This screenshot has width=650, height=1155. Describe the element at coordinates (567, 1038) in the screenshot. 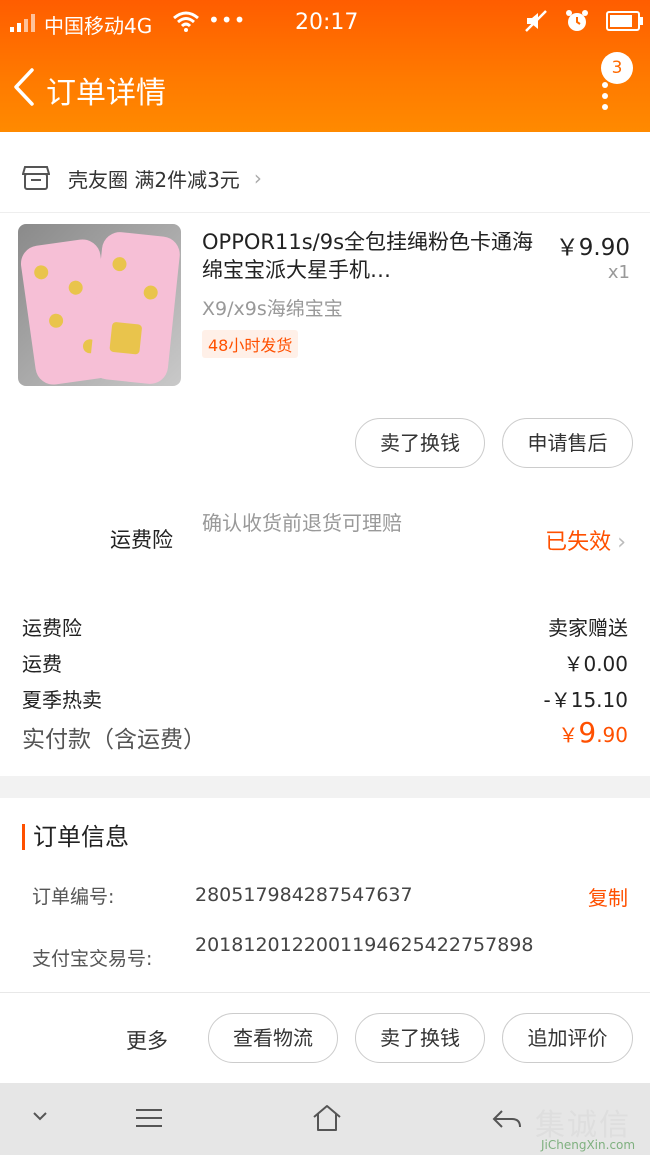

I see `add-review-button: 追加评价` at that location.